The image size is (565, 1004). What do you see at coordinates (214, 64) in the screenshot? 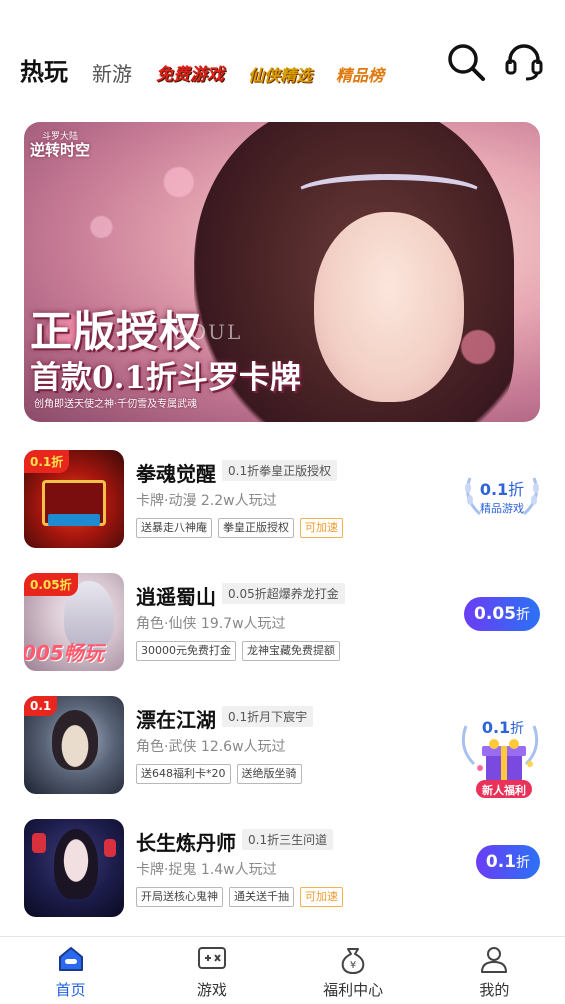
I see `category-tabs: 热玩 新游 免费游戏 仙侠精选 精品榜` at bounding box center [214, 64].